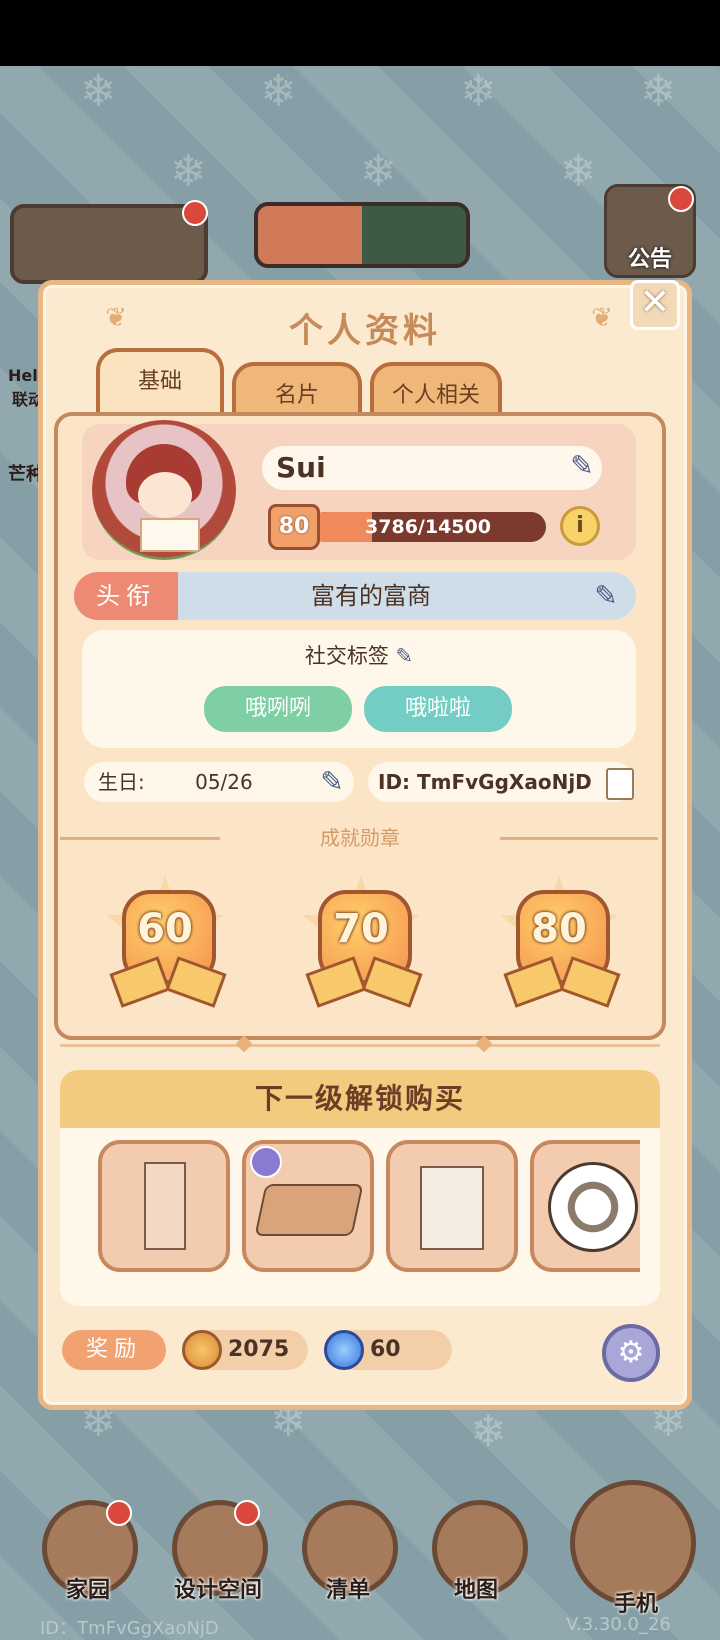 Image resolution: width=720 pixels, height=1640 pixels. I want to click on gem-icon, so click(344, 1350).